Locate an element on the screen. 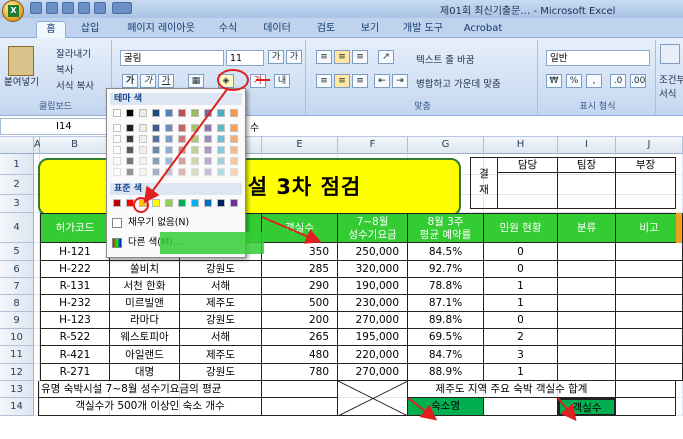  row-header: 4 is located at coordinates (17, 228).